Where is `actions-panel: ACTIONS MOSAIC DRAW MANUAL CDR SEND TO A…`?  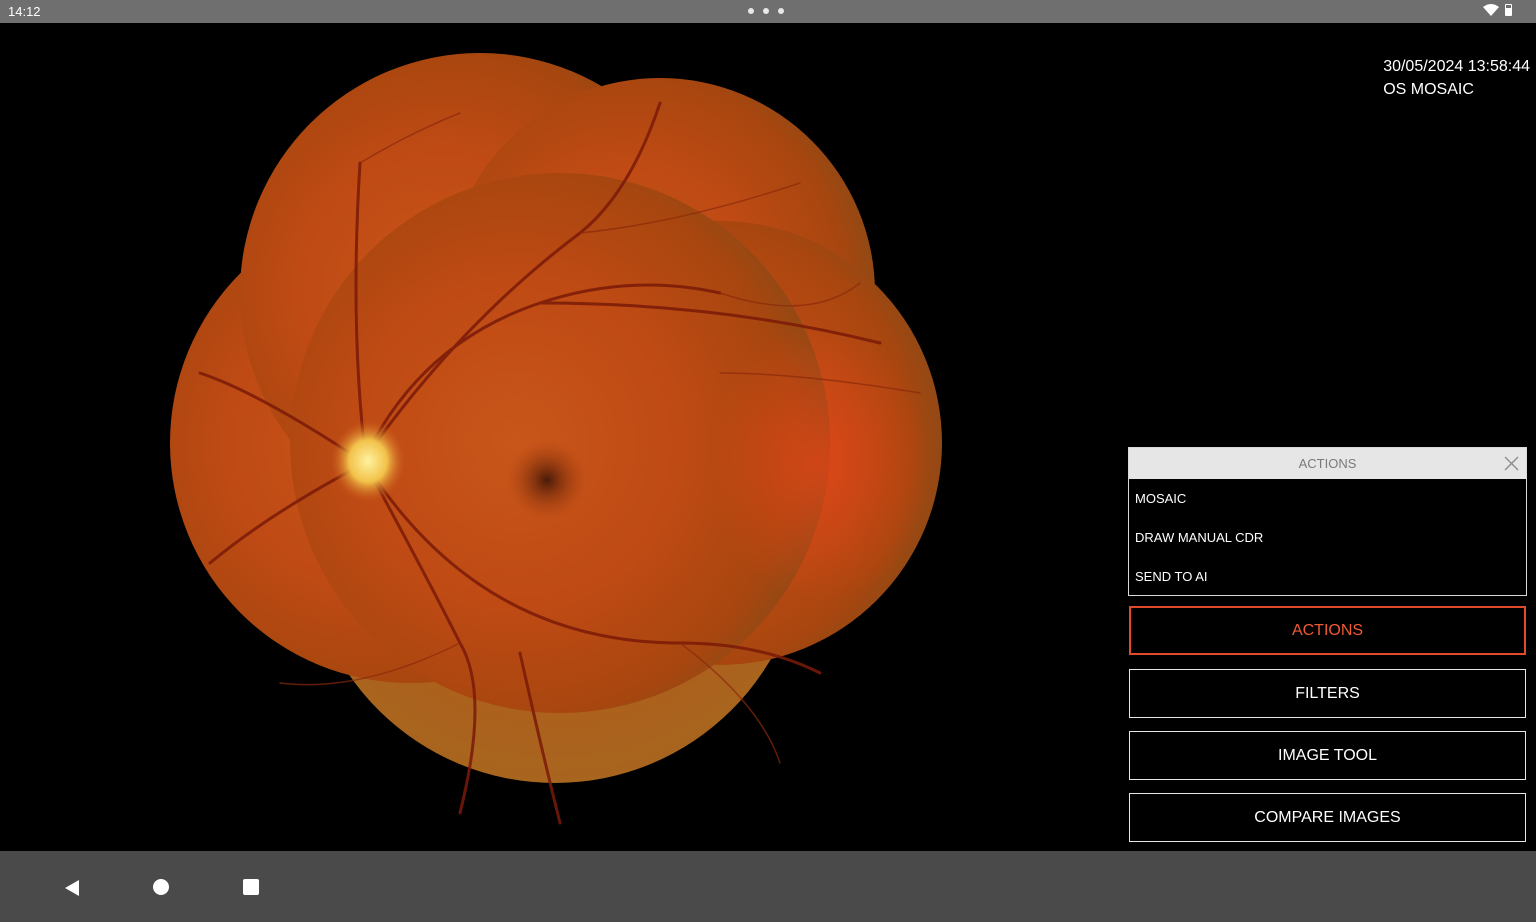 actions-panel: ACTIONS MOSAIC DRAW MANUAL CDR SEND TO A… is located at coordinates (1327, 521).